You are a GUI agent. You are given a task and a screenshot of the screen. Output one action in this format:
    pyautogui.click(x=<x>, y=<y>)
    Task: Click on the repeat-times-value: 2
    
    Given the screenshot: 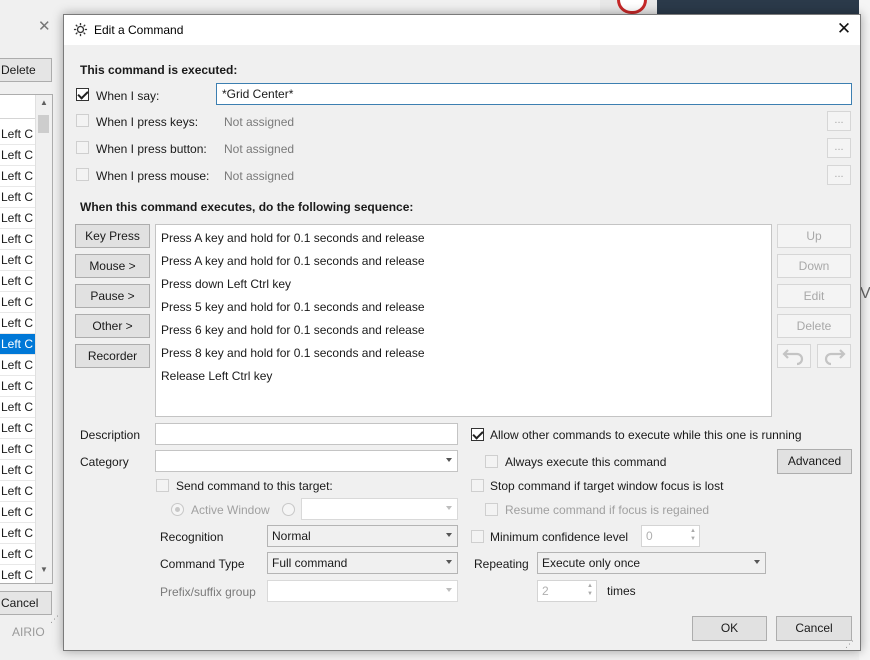 What is the action you would take?
    pyautogui.click(x=545, y=591)
    